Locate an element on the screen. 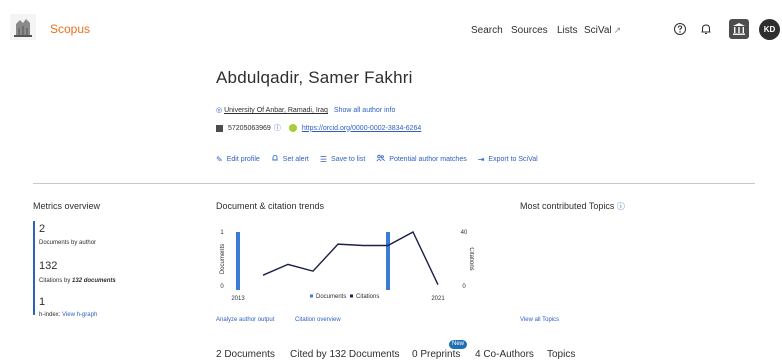  citations-count-label: Citations by 132 documents is located at coordinates (77, 281).